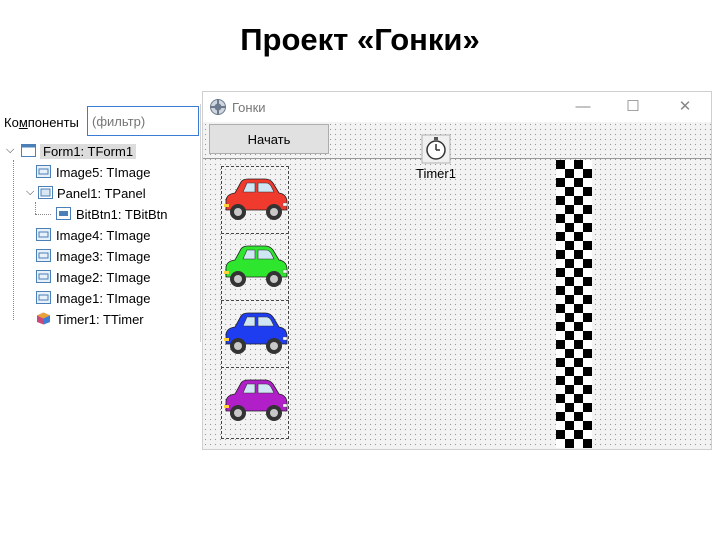  I want to click on components-label: Компоненты, so click(41, 122).